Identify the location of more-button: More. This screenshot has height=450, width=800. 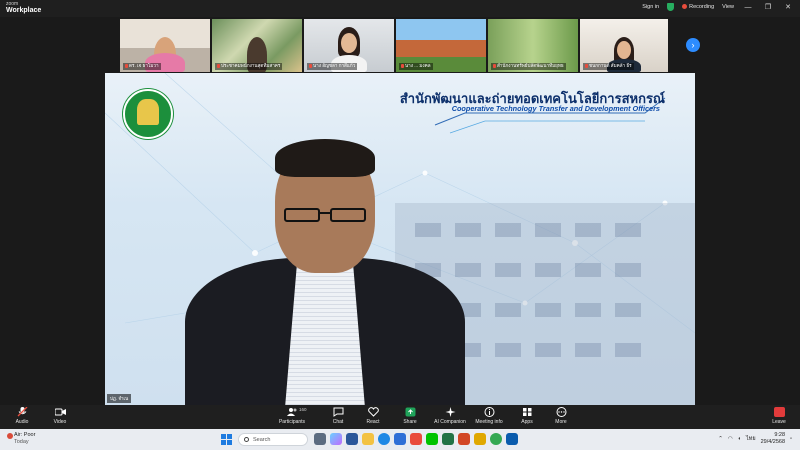
(561, 416).